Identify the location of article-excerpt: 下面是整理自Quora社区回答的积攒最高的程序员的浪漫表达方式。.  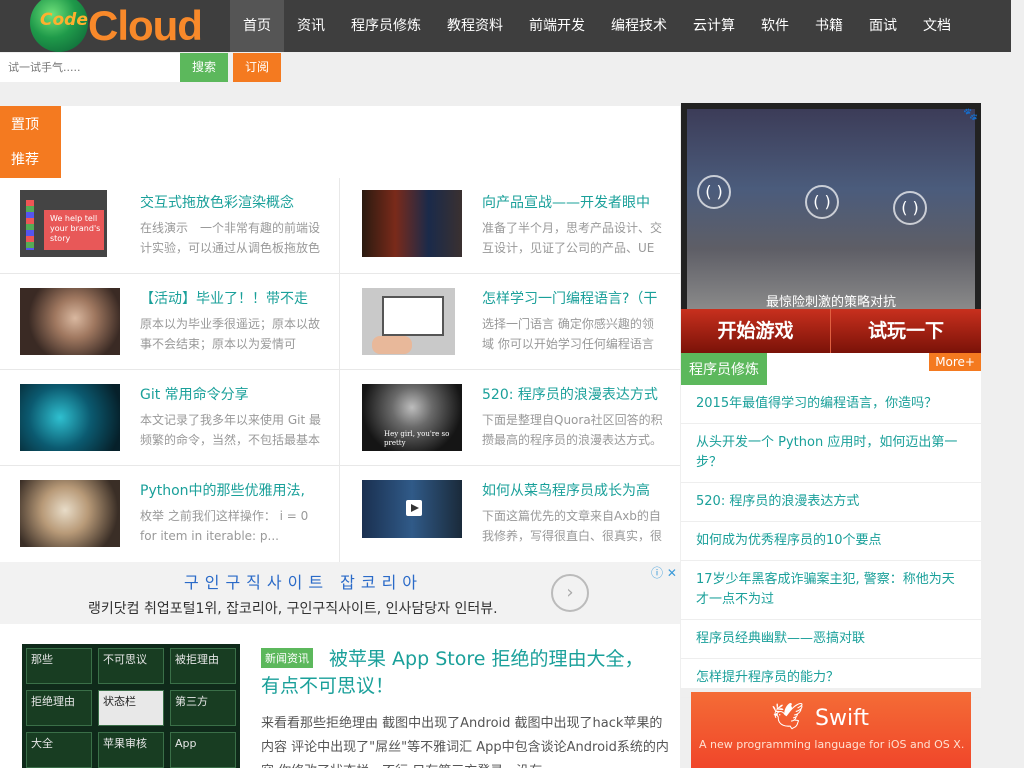
(572, 430).